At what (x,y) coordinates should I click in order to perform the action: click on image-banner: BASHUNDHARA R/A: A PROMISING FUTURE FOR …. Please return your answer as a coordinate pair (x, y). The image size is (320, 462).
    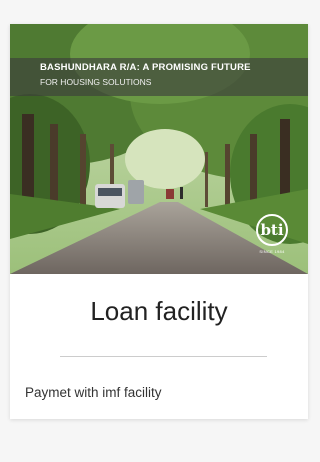
    Looking at the image, I should click on (159, 77).